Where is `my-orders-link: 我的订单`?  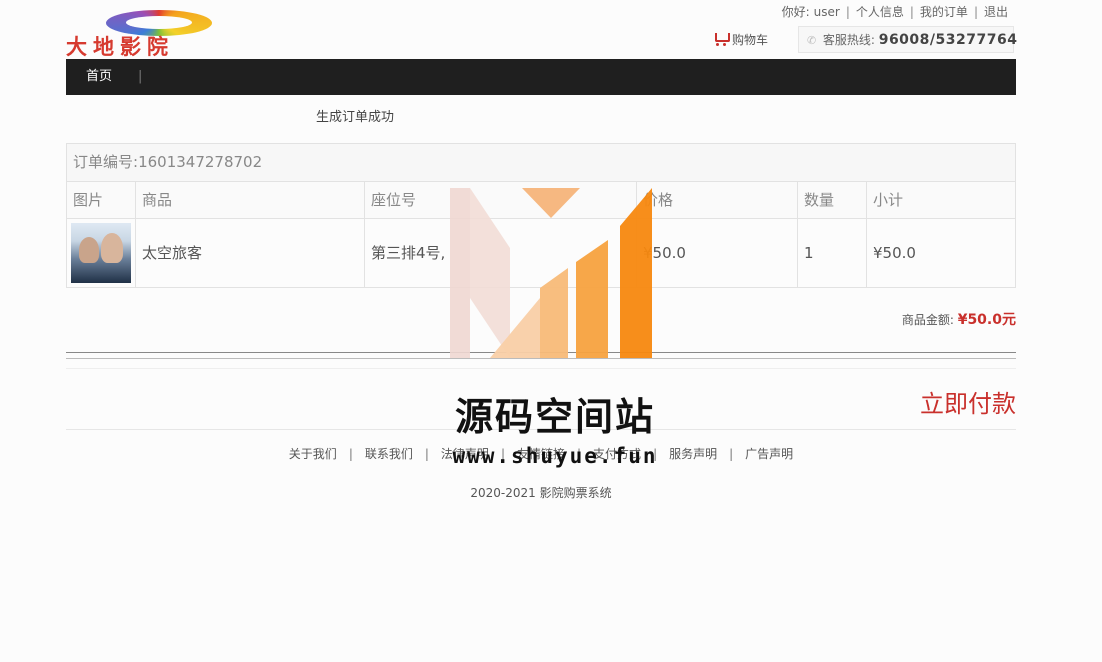
my-orders-link: 我的订单 is located at coordinates (944, 12).